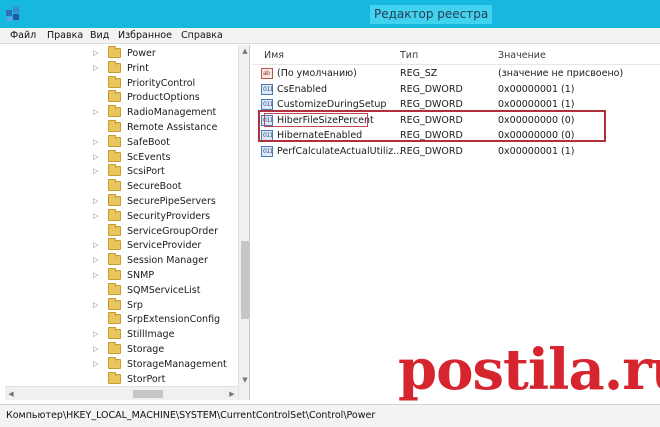  What do you see at coordinates (302, 89) in the screenshot?
I see `value-name: CsEnabled` at bounding box center [302, 89].